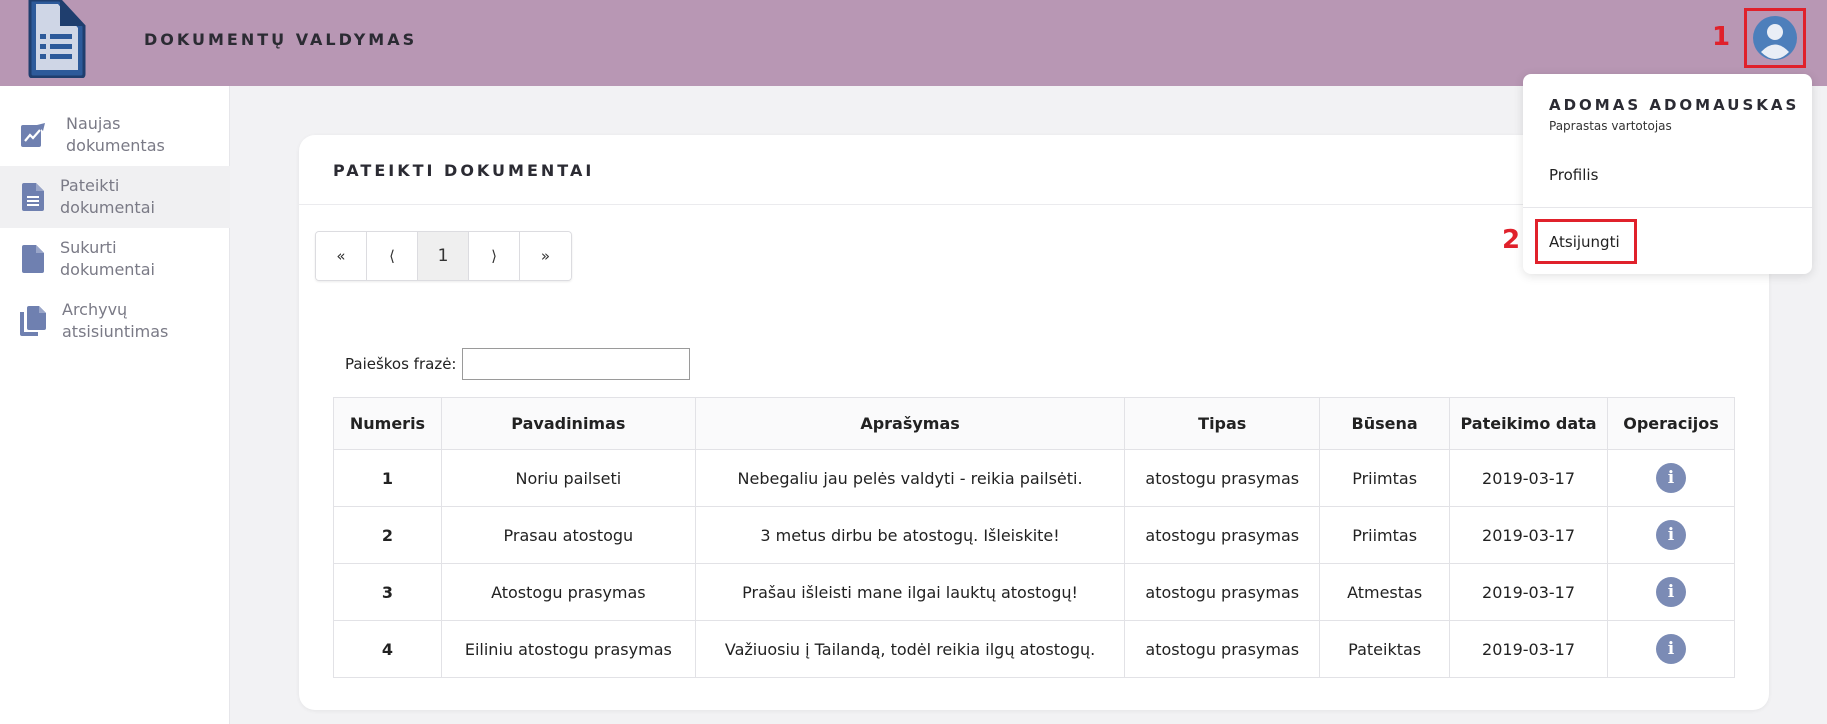 This screenshot has width=1827, height=724. Describe the element at coordinates (33, 197) in the screenshot. I see `document-icon` at that location.